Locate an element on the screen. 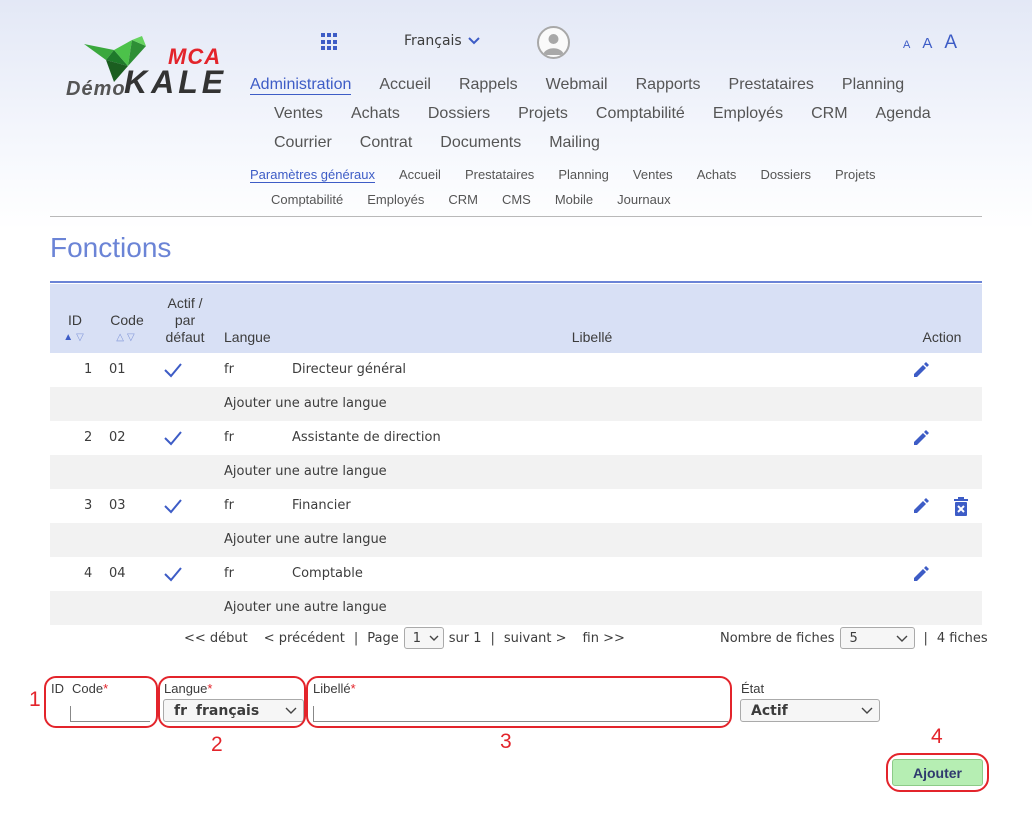 Image resolution: width=1032 pixels, height=816 pixels. annotation-ring-langue is located at coordinates (232, 702).